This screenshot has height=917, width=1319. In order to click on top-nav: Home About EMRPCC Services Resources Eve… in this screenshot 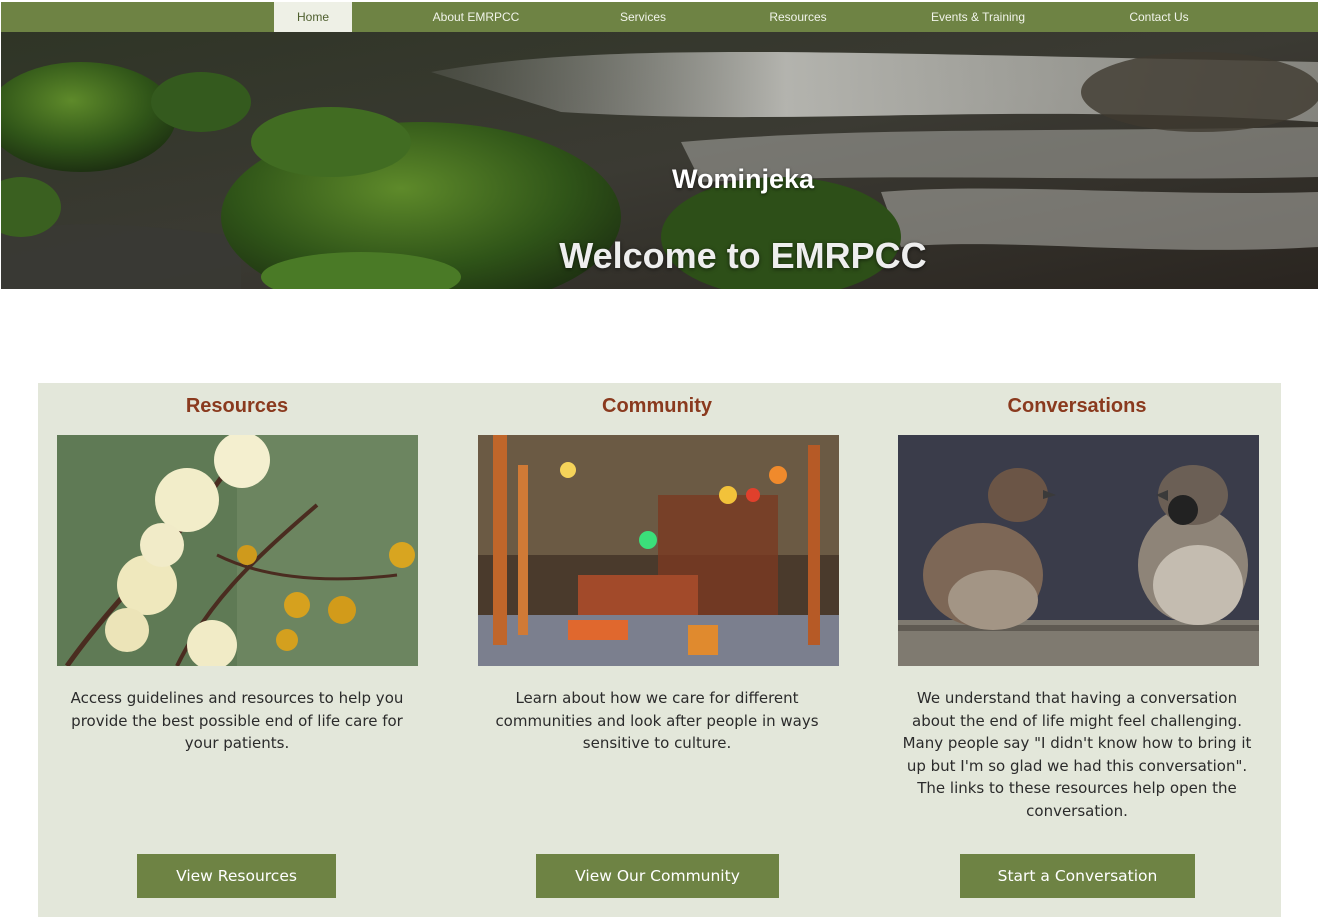, I will do `click(659, 17)`.